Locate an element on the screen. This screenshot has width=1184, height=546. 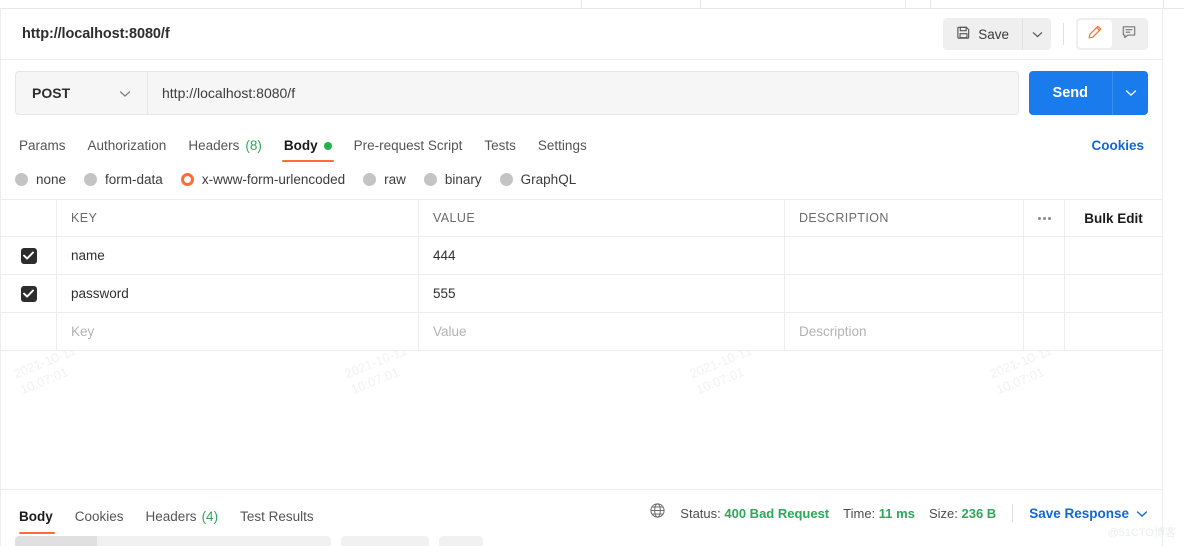
status-divider is located at coordinates (1013, 513).